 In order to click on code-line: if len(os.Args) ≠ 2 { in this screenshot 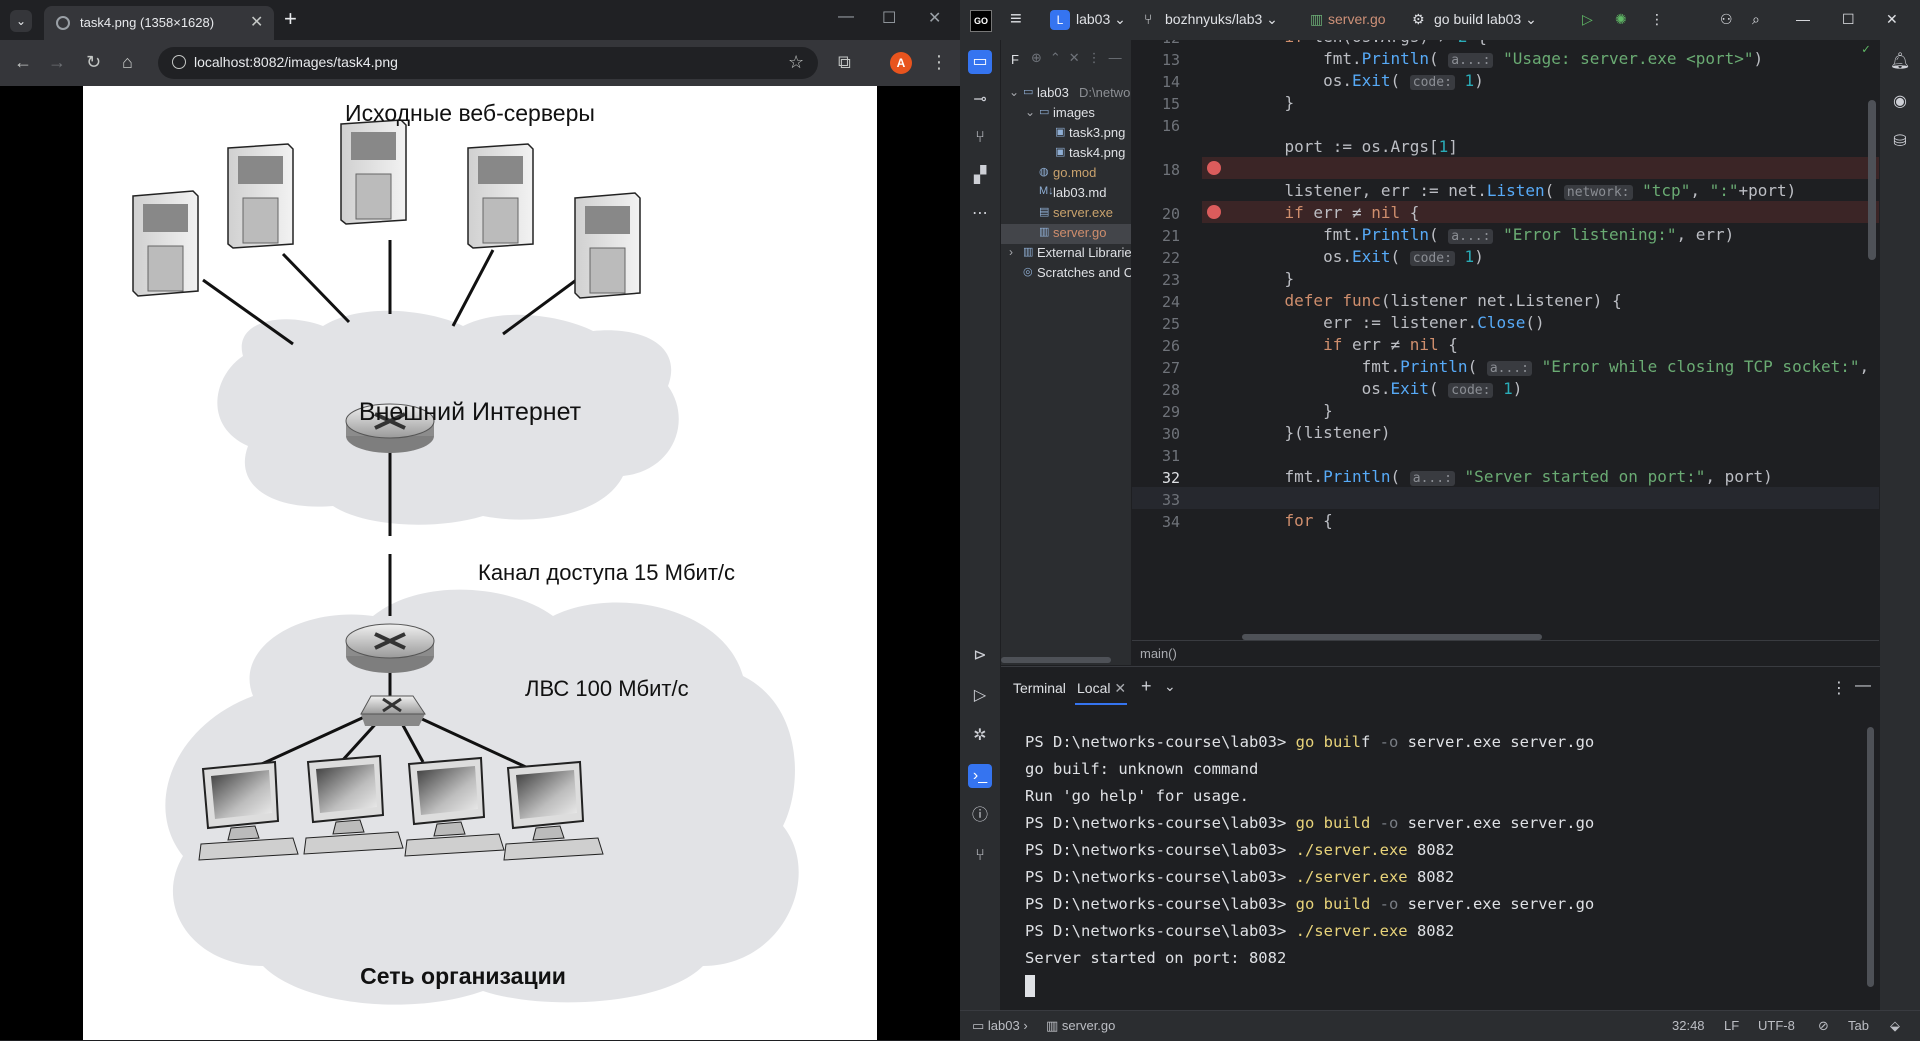, I will do `click(1366, 43)`.